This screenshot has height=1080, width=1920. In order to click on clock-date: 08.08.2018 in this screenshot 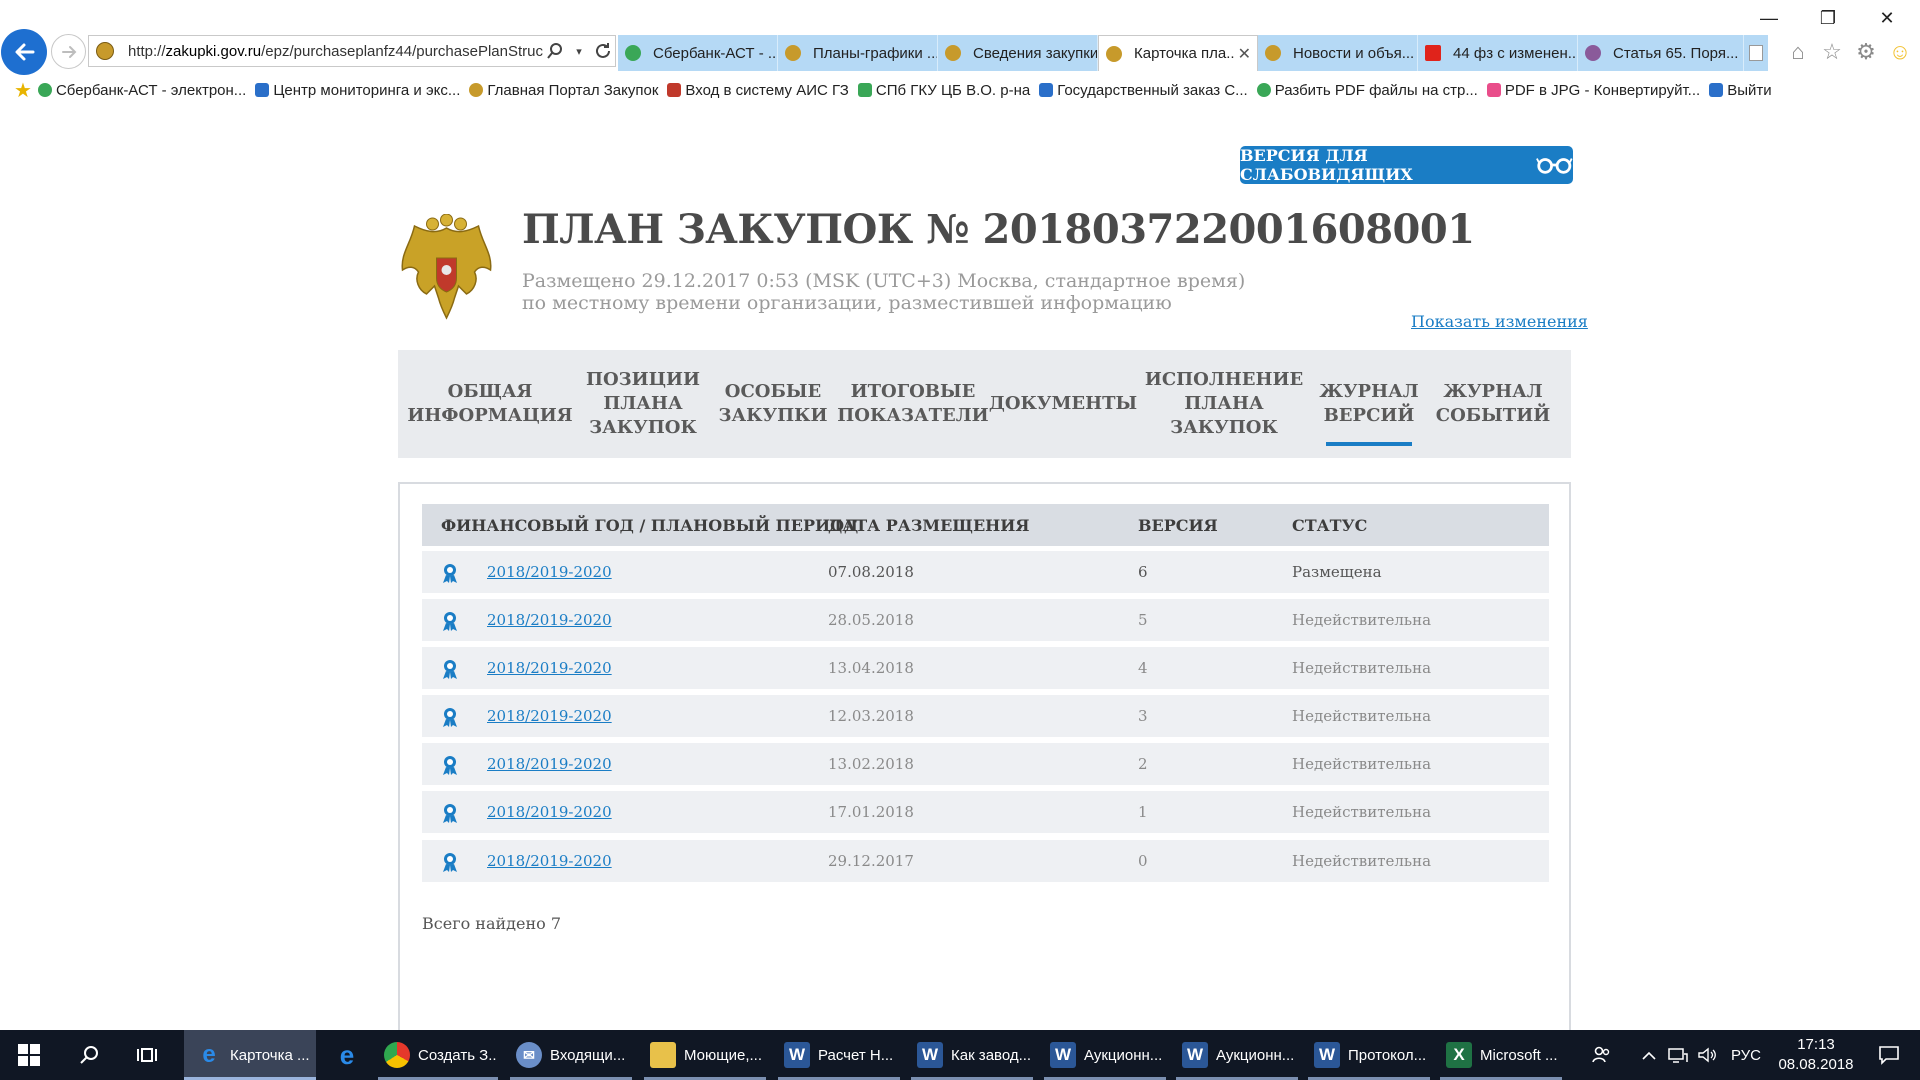, I will do `click(1816, 1064)`.